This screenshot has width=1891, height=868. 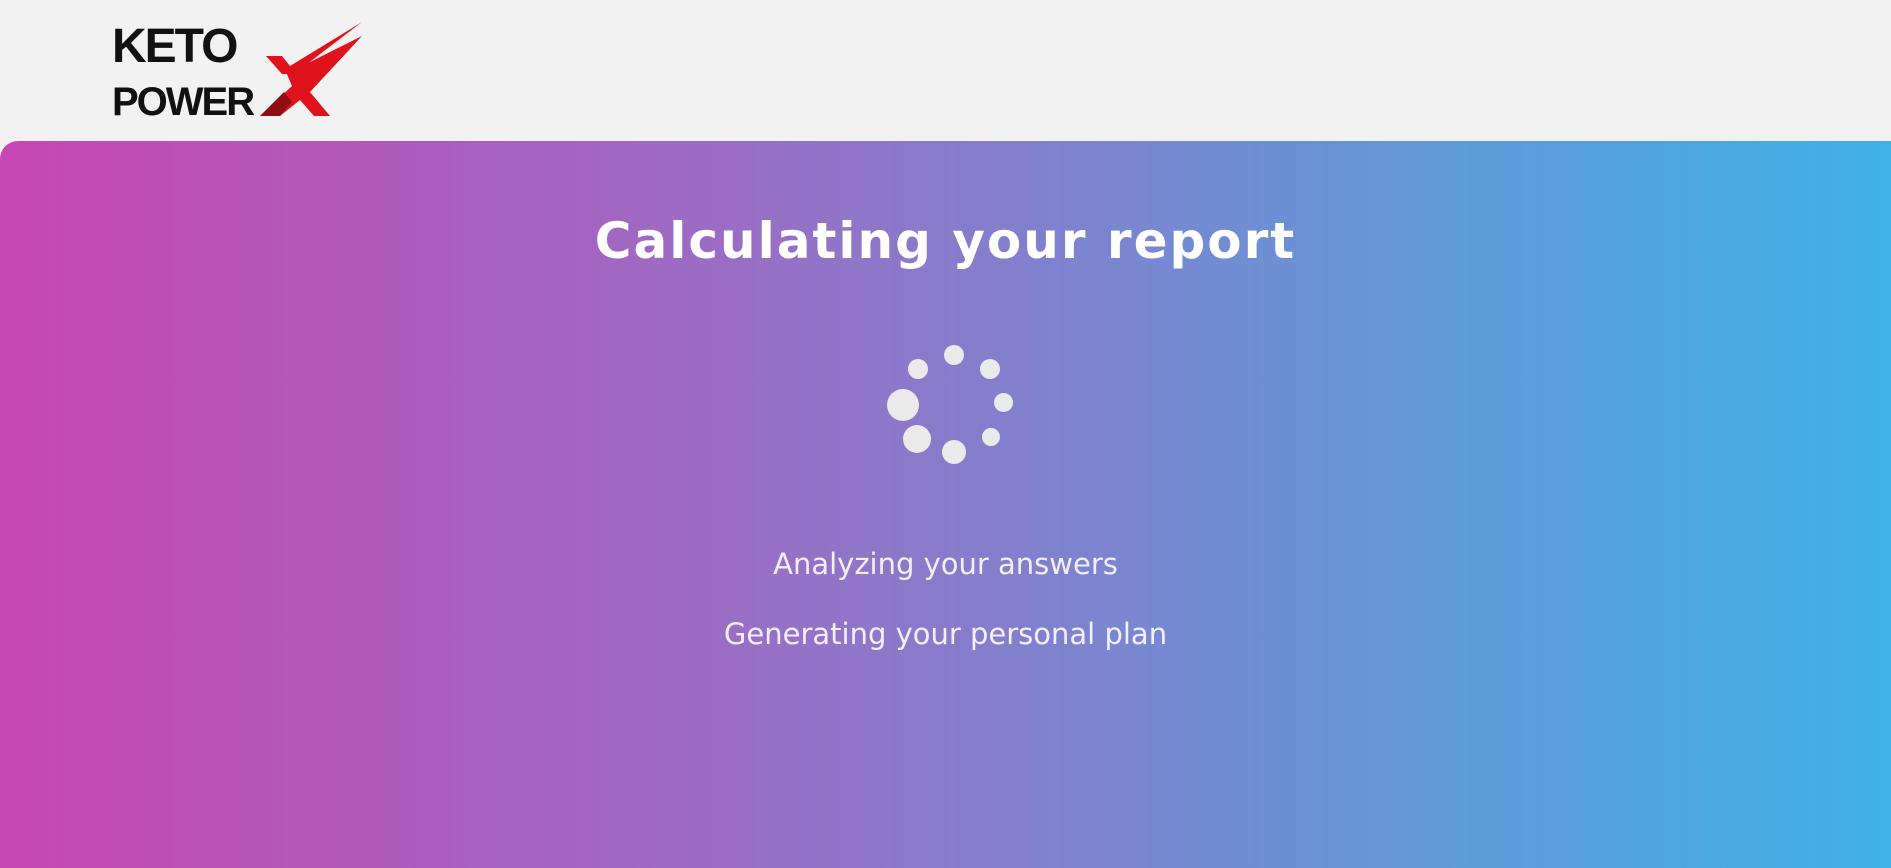 What do you see at coordinates (945, 634) in the screenshot?
I see `status-line-generating: Generating your personal plan` at bounding box center [945, 634].